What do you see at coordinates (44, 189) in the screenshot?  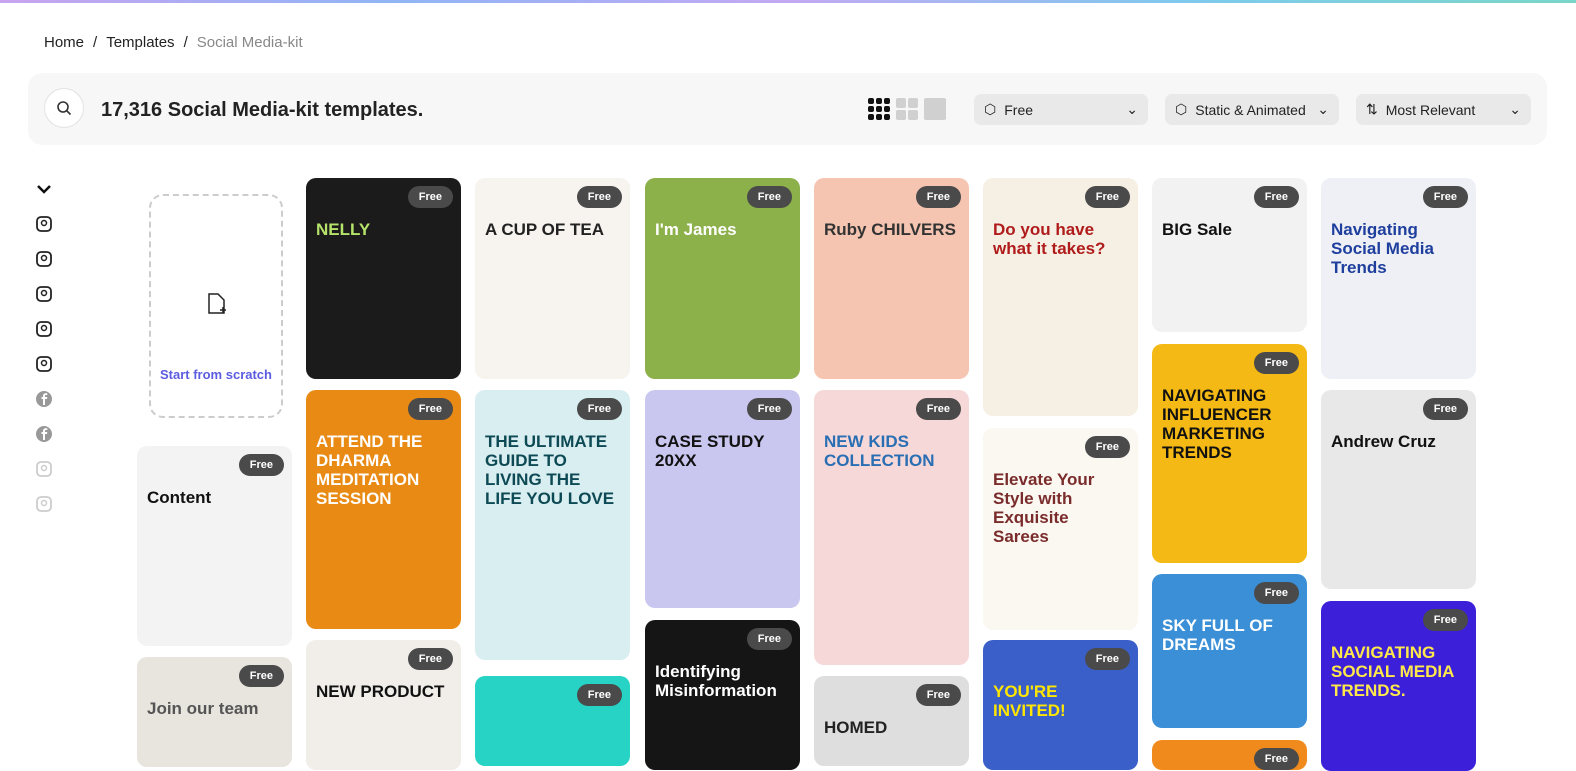 I see `chevron-down-icon` at bounding box center [44, 189].